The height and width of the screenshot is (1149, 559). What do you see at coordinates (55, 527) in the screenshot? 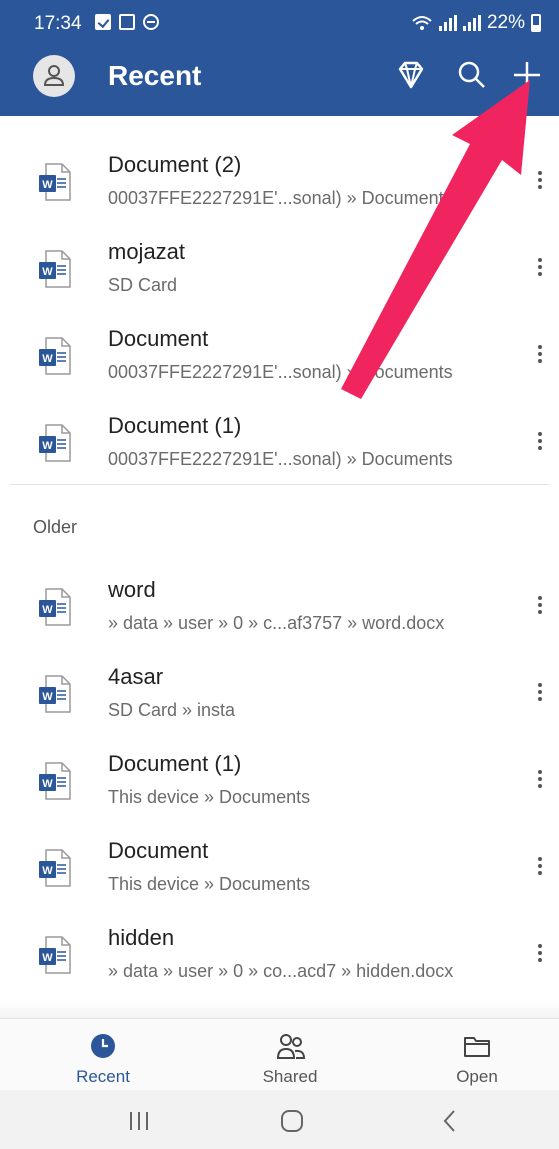
I see `section-heading-older: Older` at bounding box center [55, 527].